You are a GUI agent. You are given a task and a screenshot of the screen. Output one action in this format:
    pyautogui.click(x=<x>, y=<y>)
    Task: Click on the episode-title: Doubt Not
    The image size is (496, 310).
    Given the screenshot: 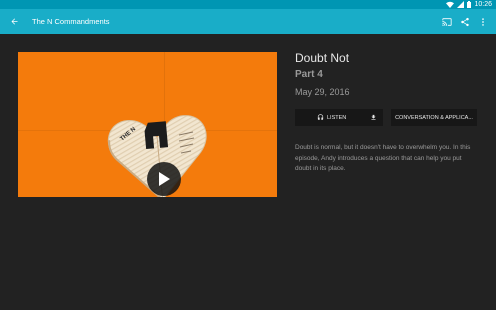 What is the action you would take?
    pyautogui.click(x=322, y=58)
    